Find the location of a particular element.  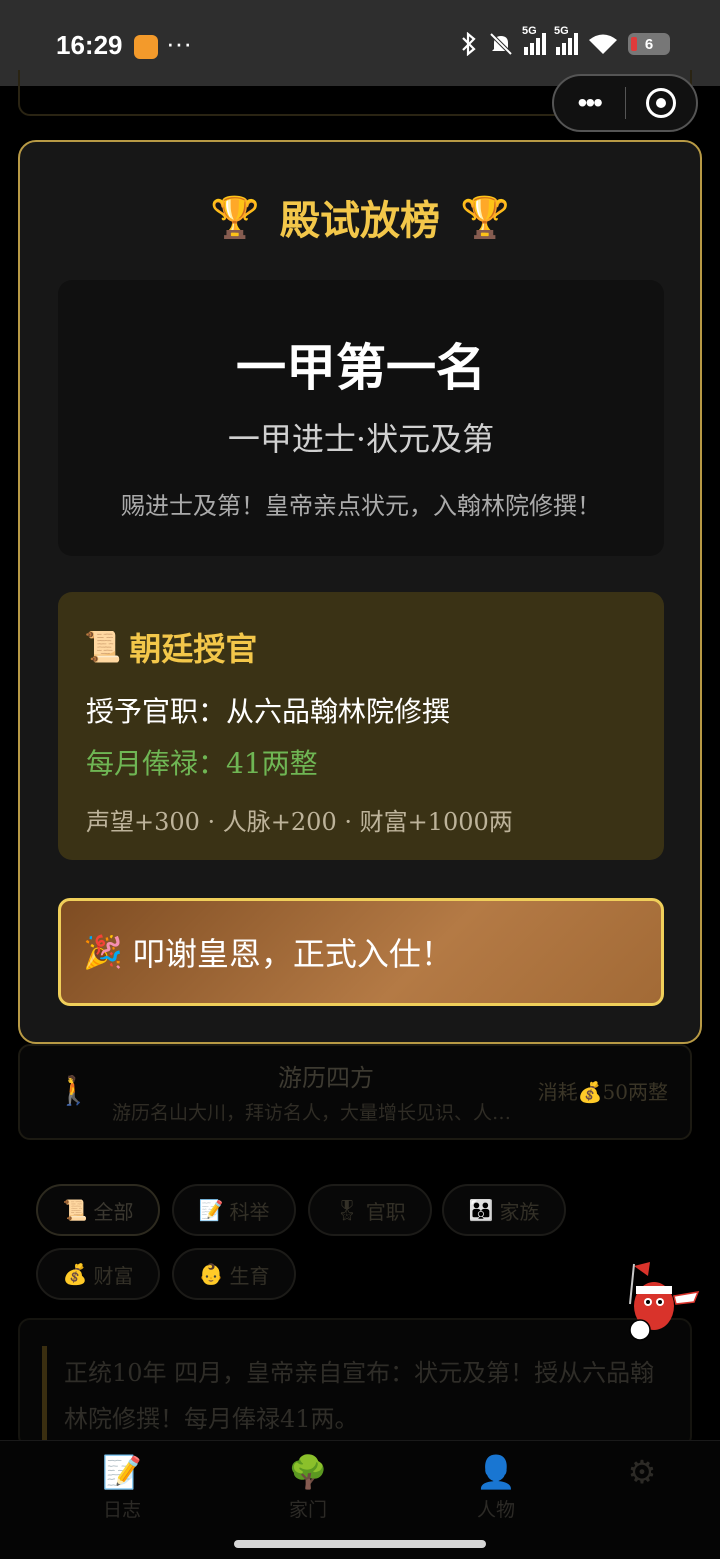

rank-subtitle: 一甲进士·状元及第 is located at coordinates (361, 439).